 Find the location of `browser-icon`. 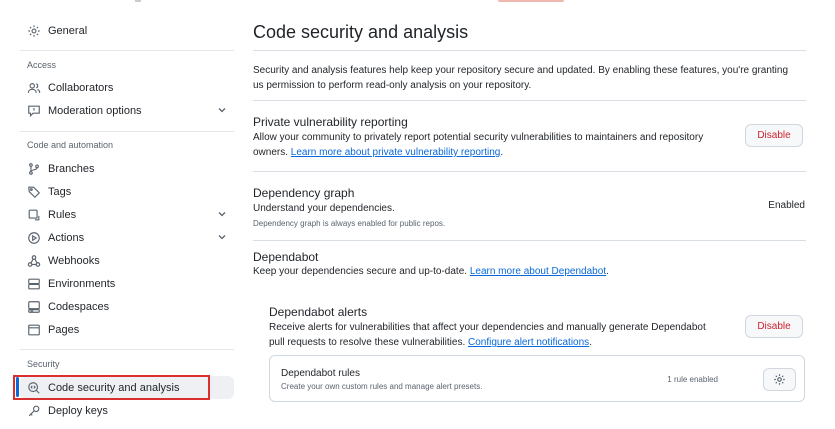

browser-icon is located at coordinates (34, 330).